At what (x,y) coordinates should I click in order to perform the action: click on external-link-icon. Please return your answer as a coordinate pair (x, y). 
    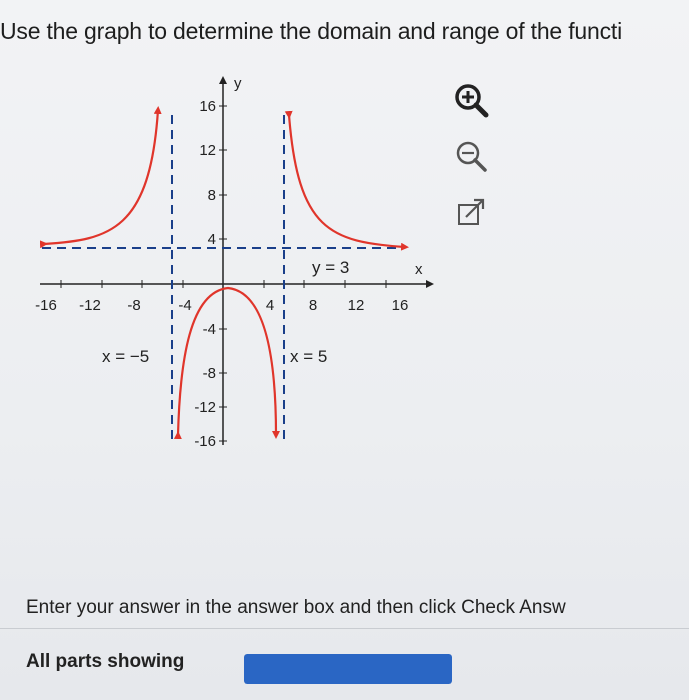
    Looking at the image, I should click on (471, 211).